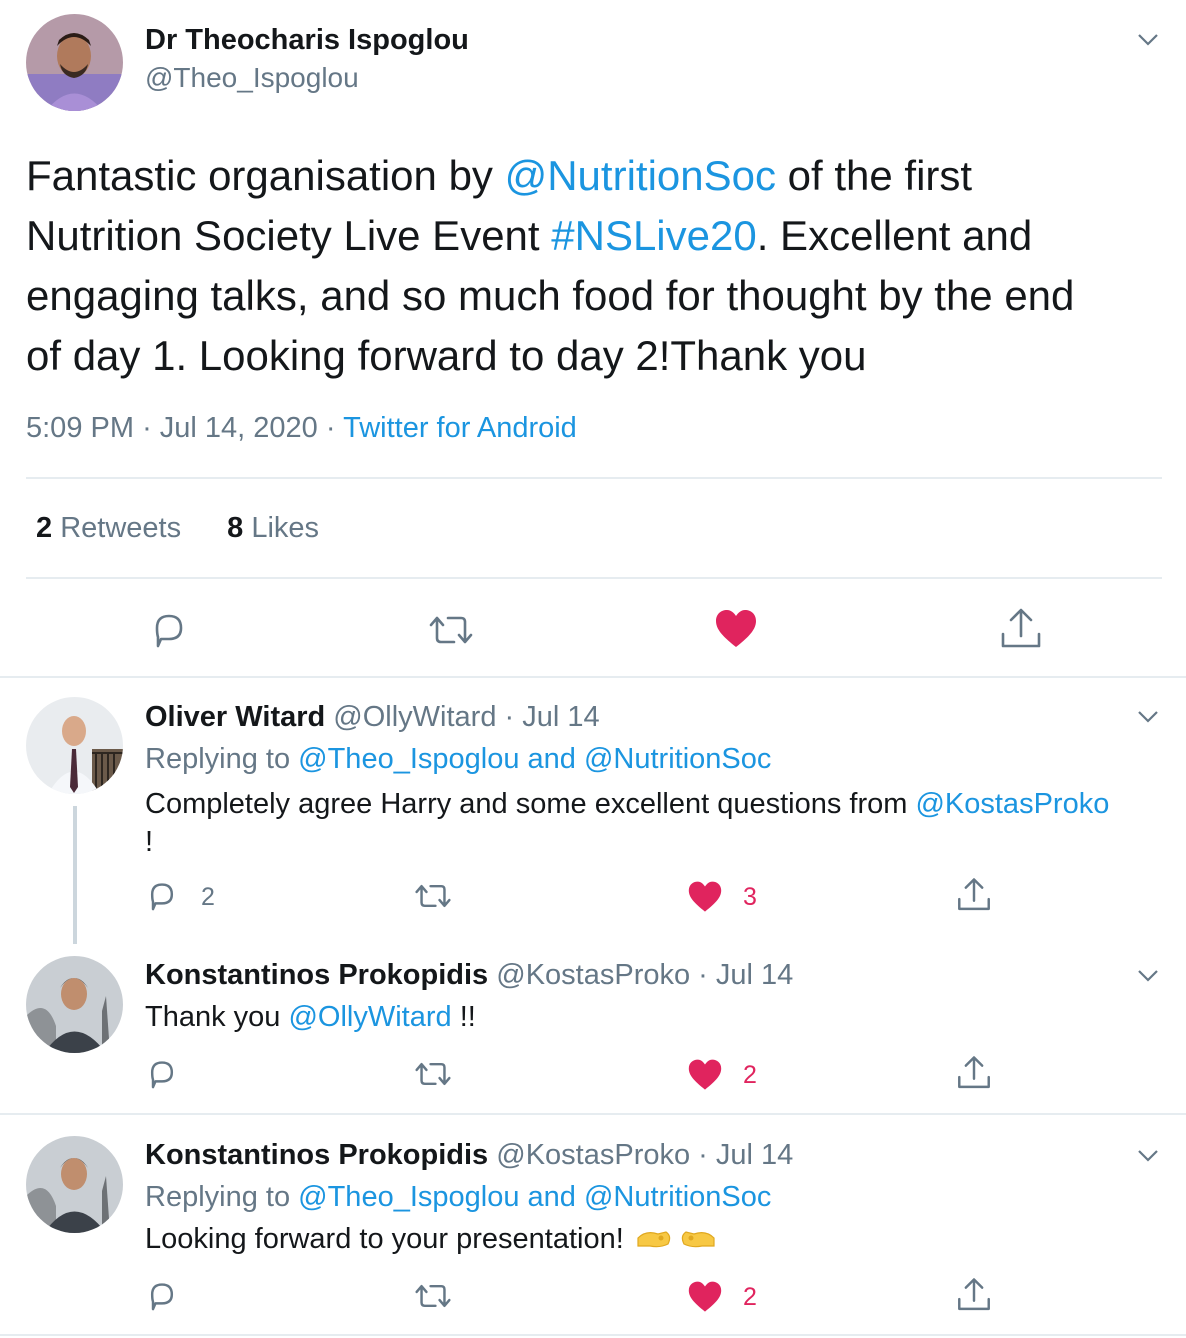 This screenshot has height=1338, width=1186. Describe the element at coordinates (460, 428) in the screenshot. I see `tweet-source-link: Twitter for Android` at that location.